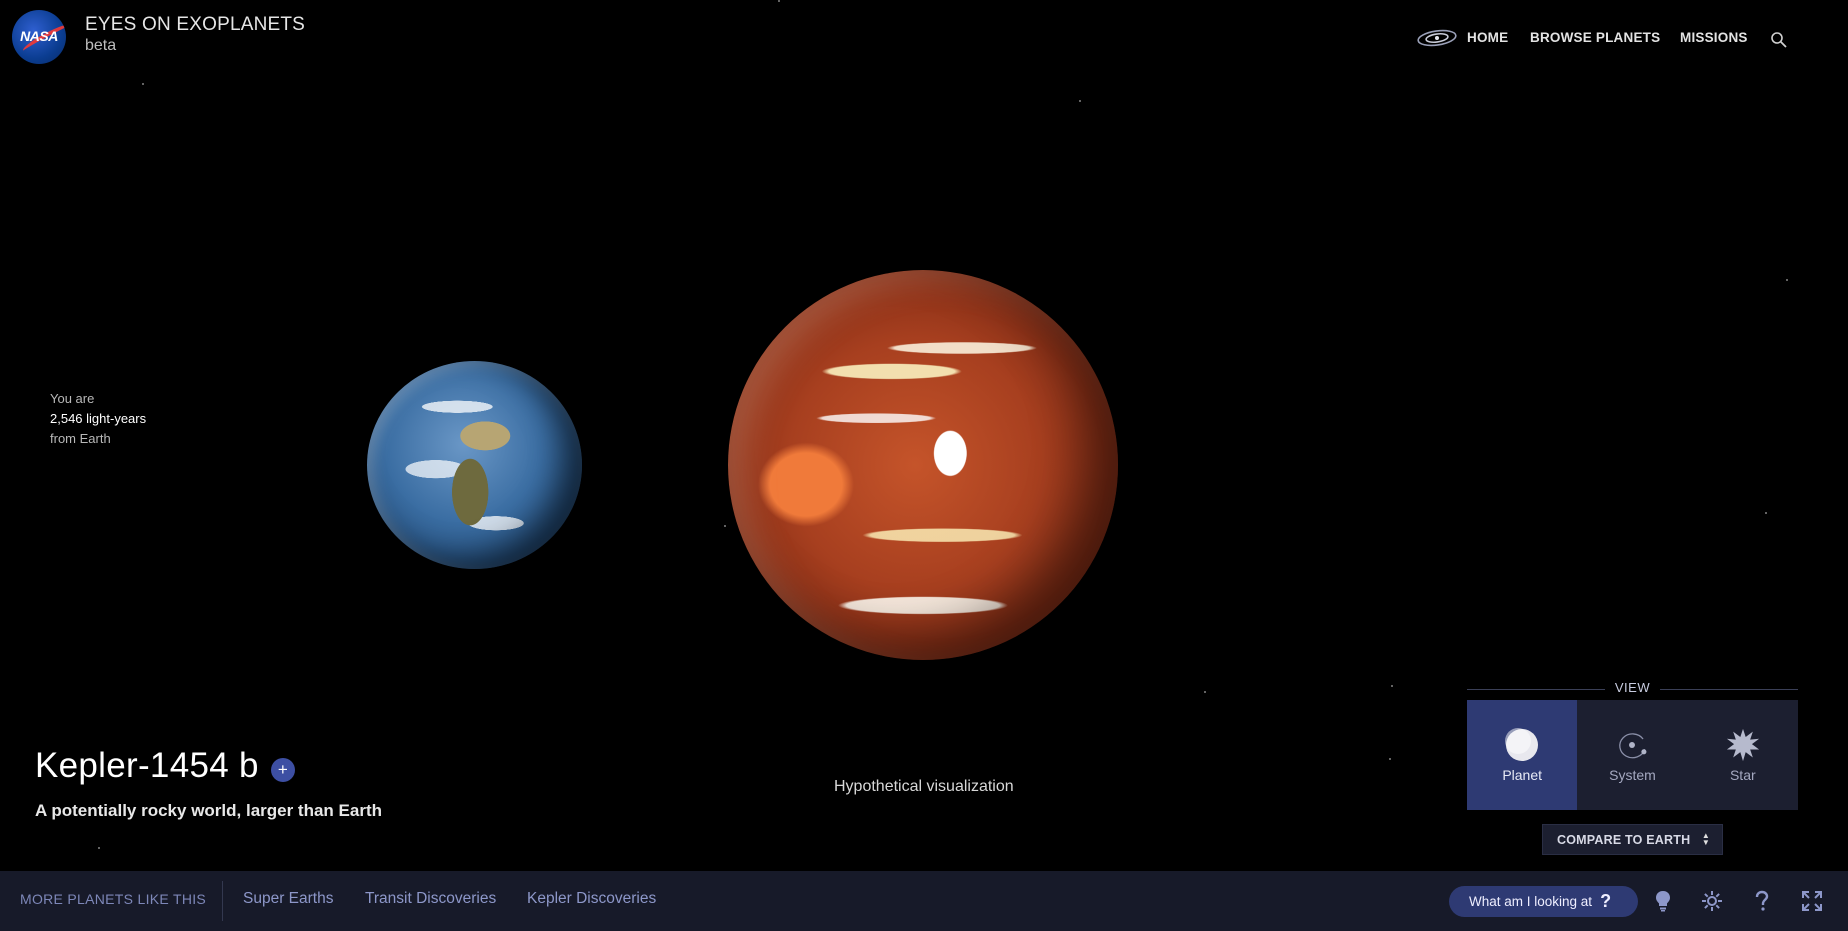 The width and height of the screenshot is (1848, 931). Describe the element at coordinates (288, 899) in the screenshot. I see `category-super-earths: Super Earths` at that location.